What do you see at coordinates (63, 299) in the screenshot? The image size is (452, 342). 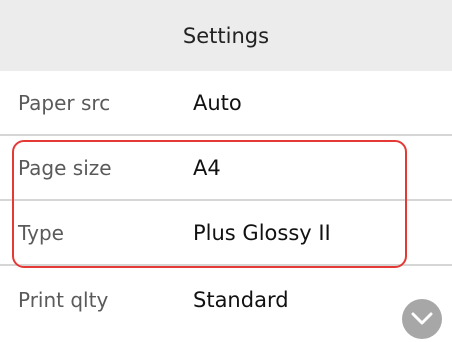 I see `setting-label: Print qlty` at bounding box center [63, 299].